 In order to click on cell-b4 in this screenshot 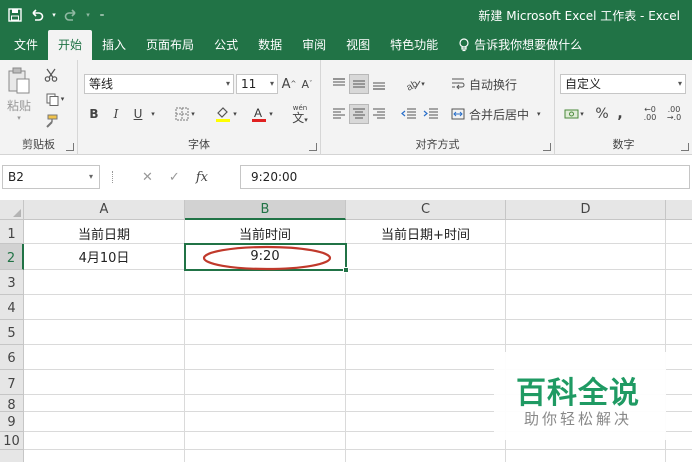, I will do `click(265, 307)`.